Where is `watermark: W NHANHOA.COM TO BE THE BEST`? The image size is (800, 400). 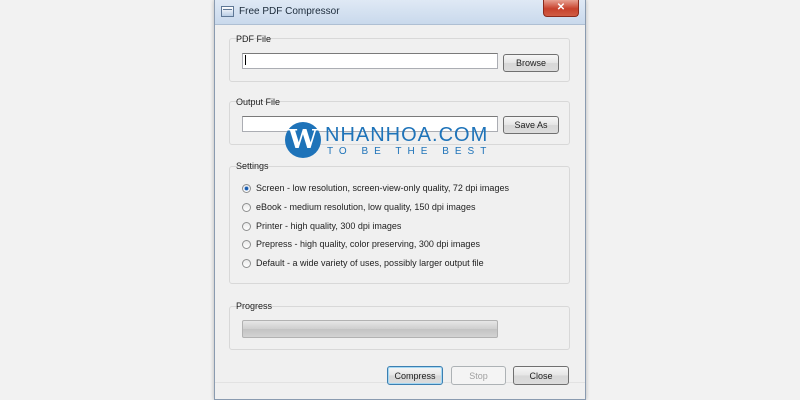 watermark: W NHANHOA.COM TO BE THE BEST is located at coordinates (387, 143).